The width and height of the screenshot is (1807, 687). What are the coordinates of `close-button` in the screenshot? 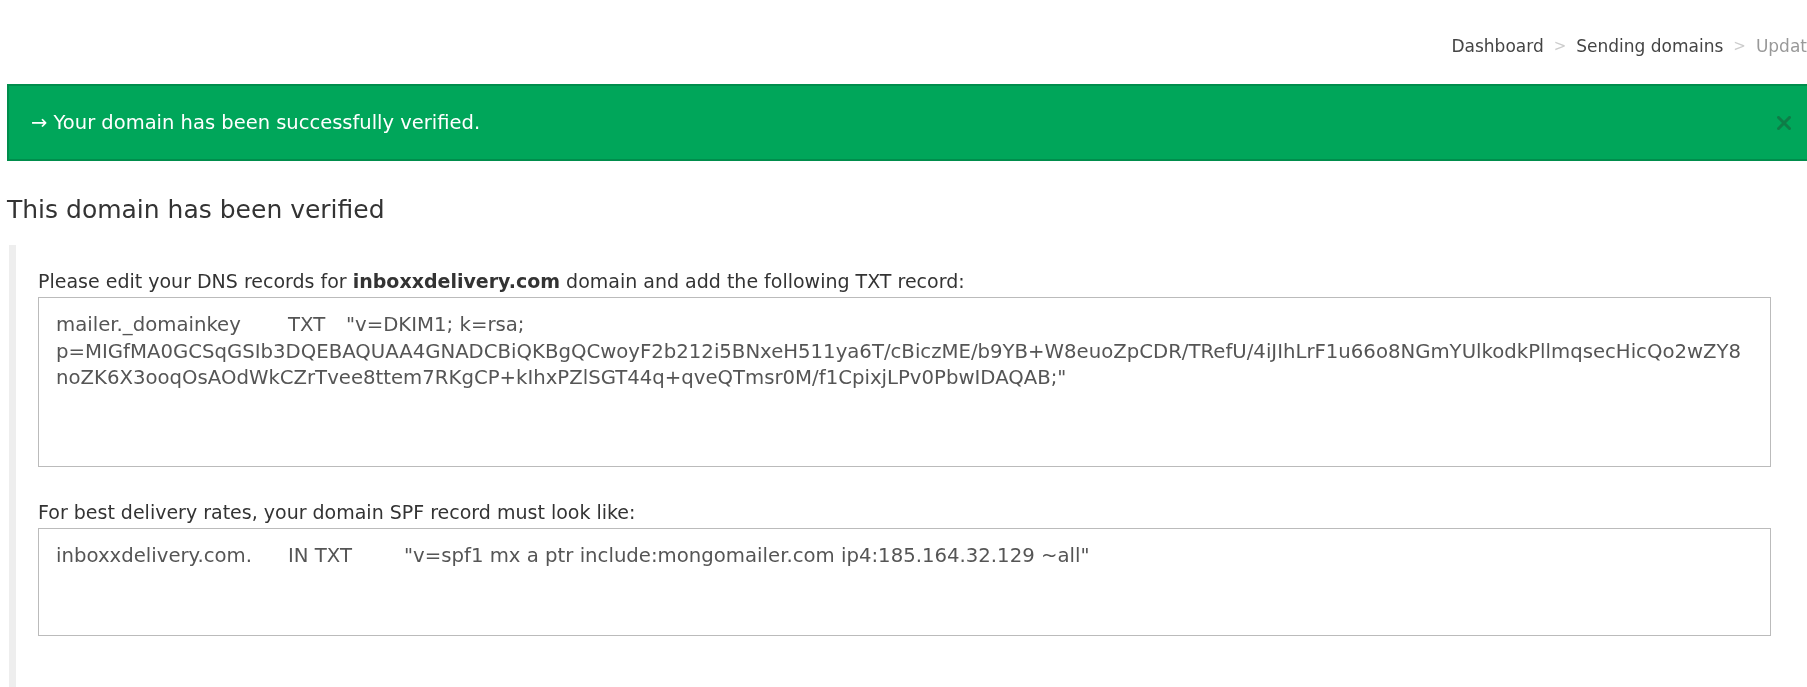 It's located at (1784, 122).